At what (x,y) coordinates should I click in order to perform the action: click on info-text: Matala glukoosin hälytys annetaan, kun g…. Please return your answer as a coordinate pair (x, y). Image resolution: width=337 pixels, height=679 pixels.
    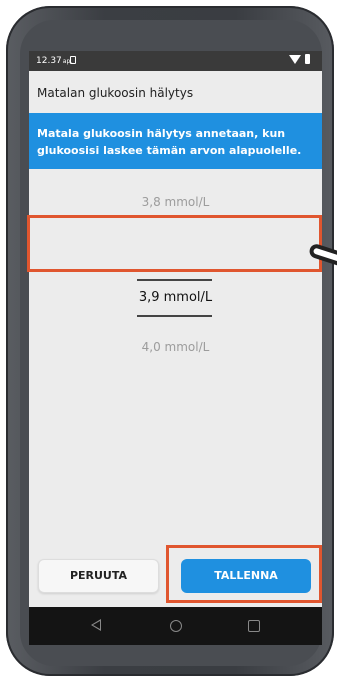
    Looking at the image, I should click on (169, 142).